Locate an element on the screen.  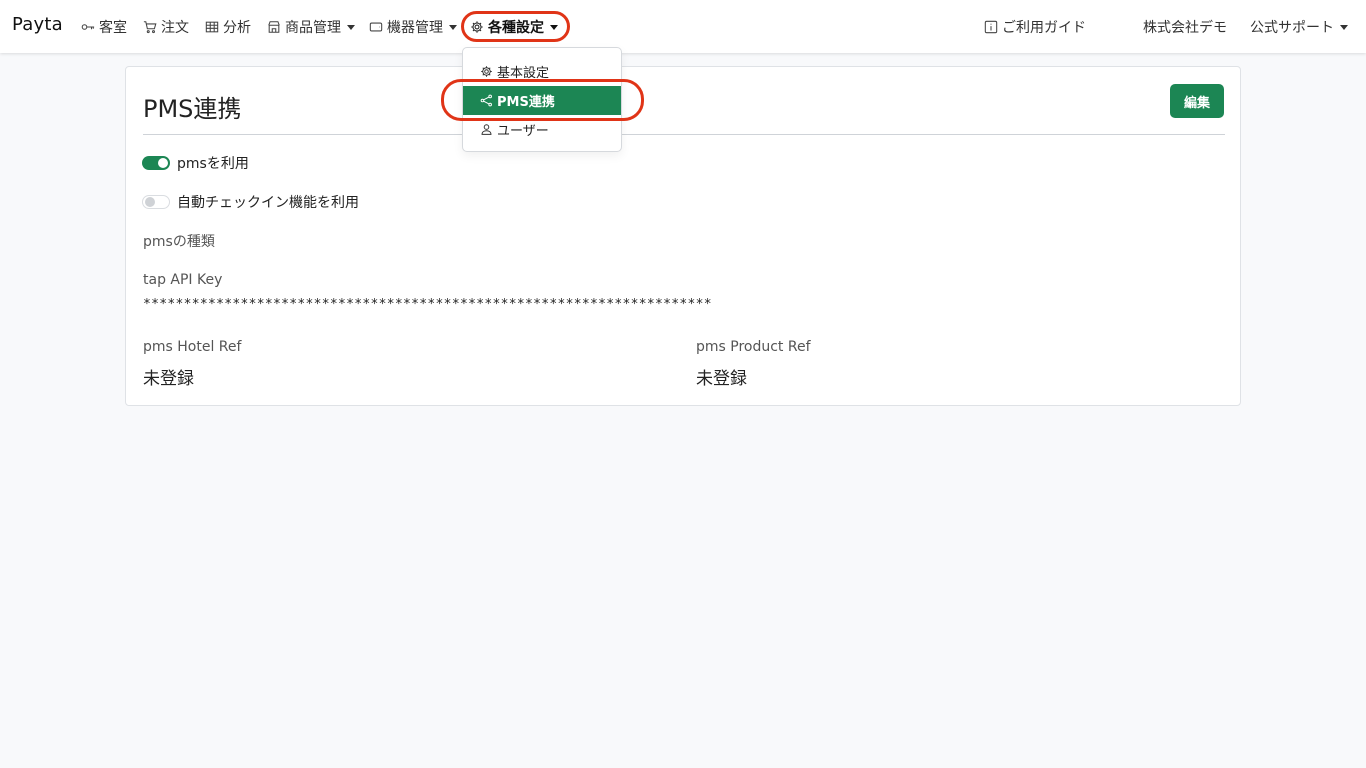
dropdown-item-pms: PMS連携 is located at coordinates (542, 100).